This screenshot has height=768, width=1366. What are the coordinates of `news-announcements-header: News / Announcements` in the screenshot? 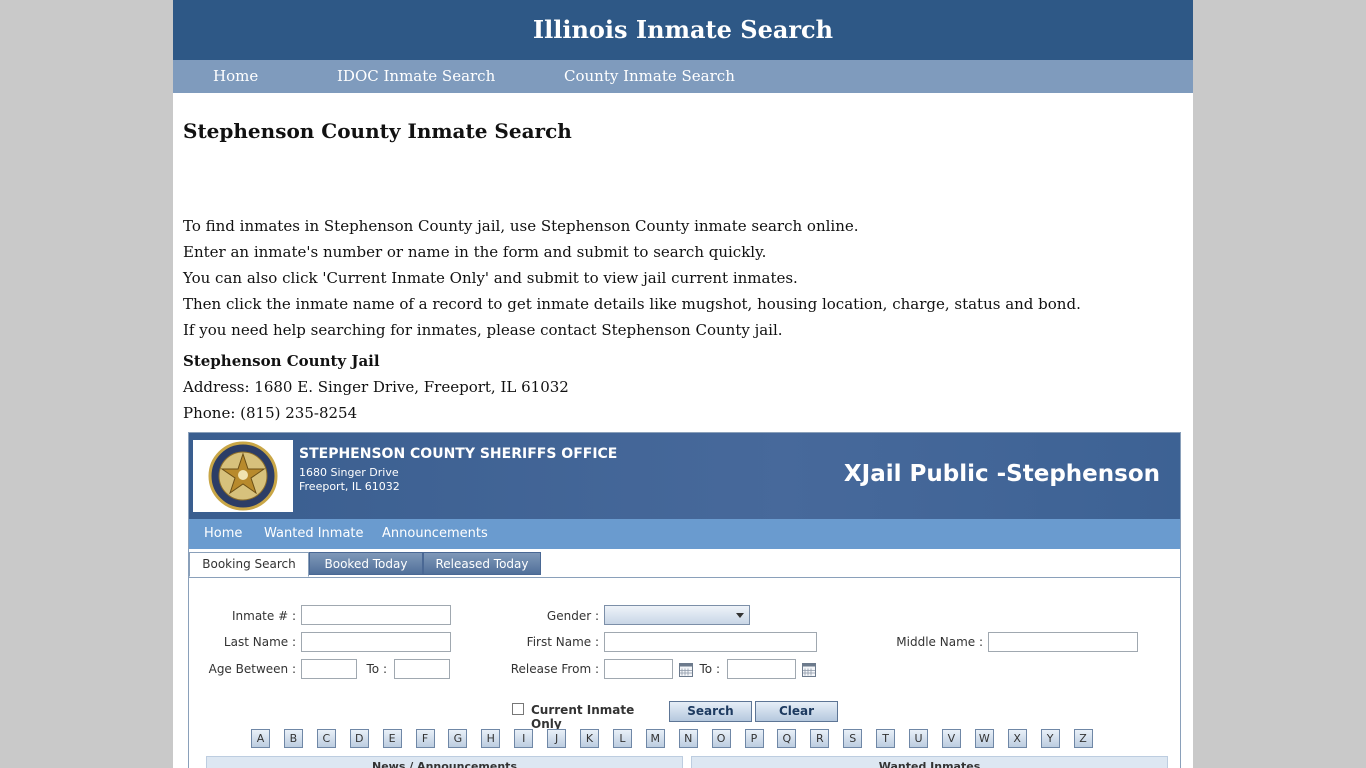 It's located at (444, 762).